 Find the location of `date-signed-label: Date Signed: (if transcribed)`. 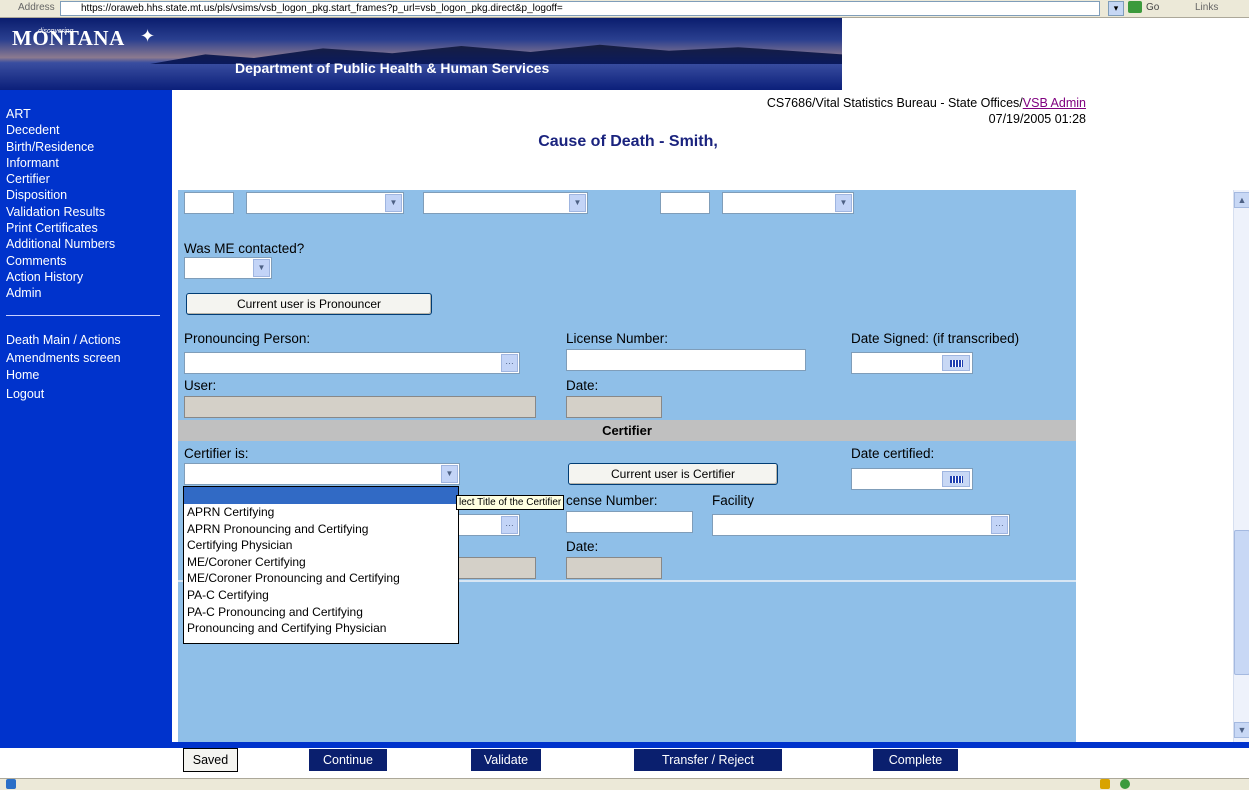

date-signed-label: Date Signed: (if transcribed) is located at coordinates (935, 338).